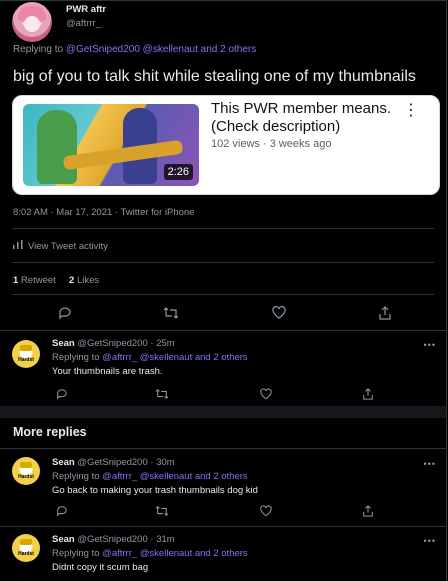 The width and height of the screenshot is (448, 581). I want to click on replying-handles-link: @GetSniped200 @skellenaut and 2 others, so click(161, 49).